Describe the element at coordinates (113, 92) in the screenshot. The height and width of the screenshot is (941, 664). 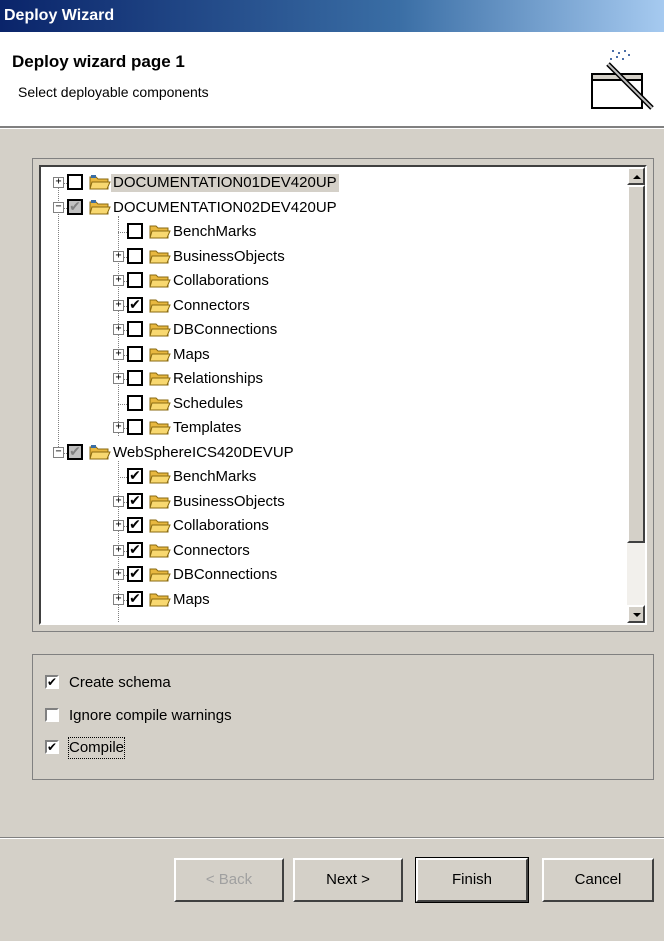
I see `page-subtitle: Select deployable components` at that location.